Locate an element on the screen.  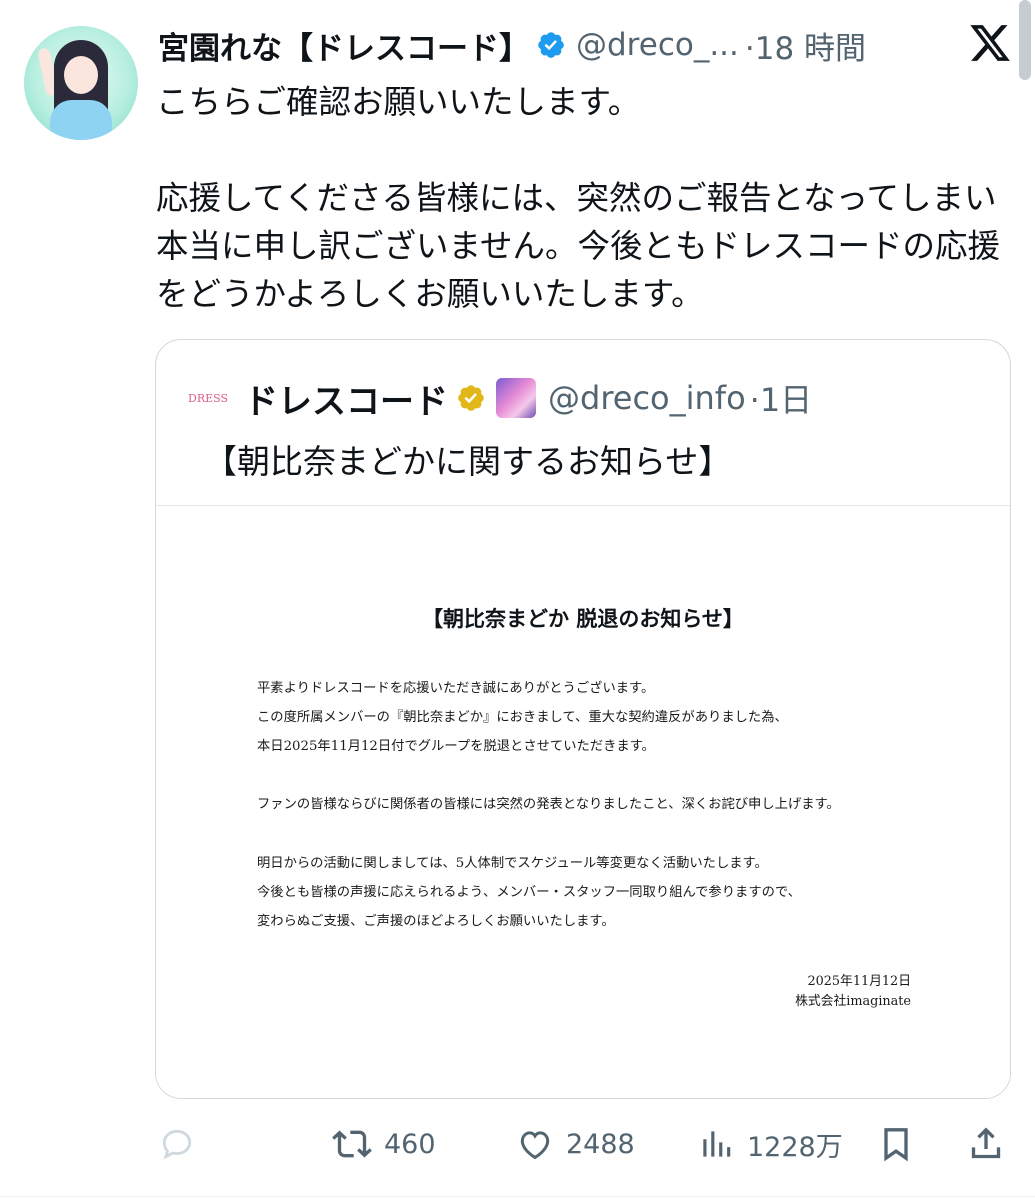
bookmark-button is located at coordinates (896, 1144).